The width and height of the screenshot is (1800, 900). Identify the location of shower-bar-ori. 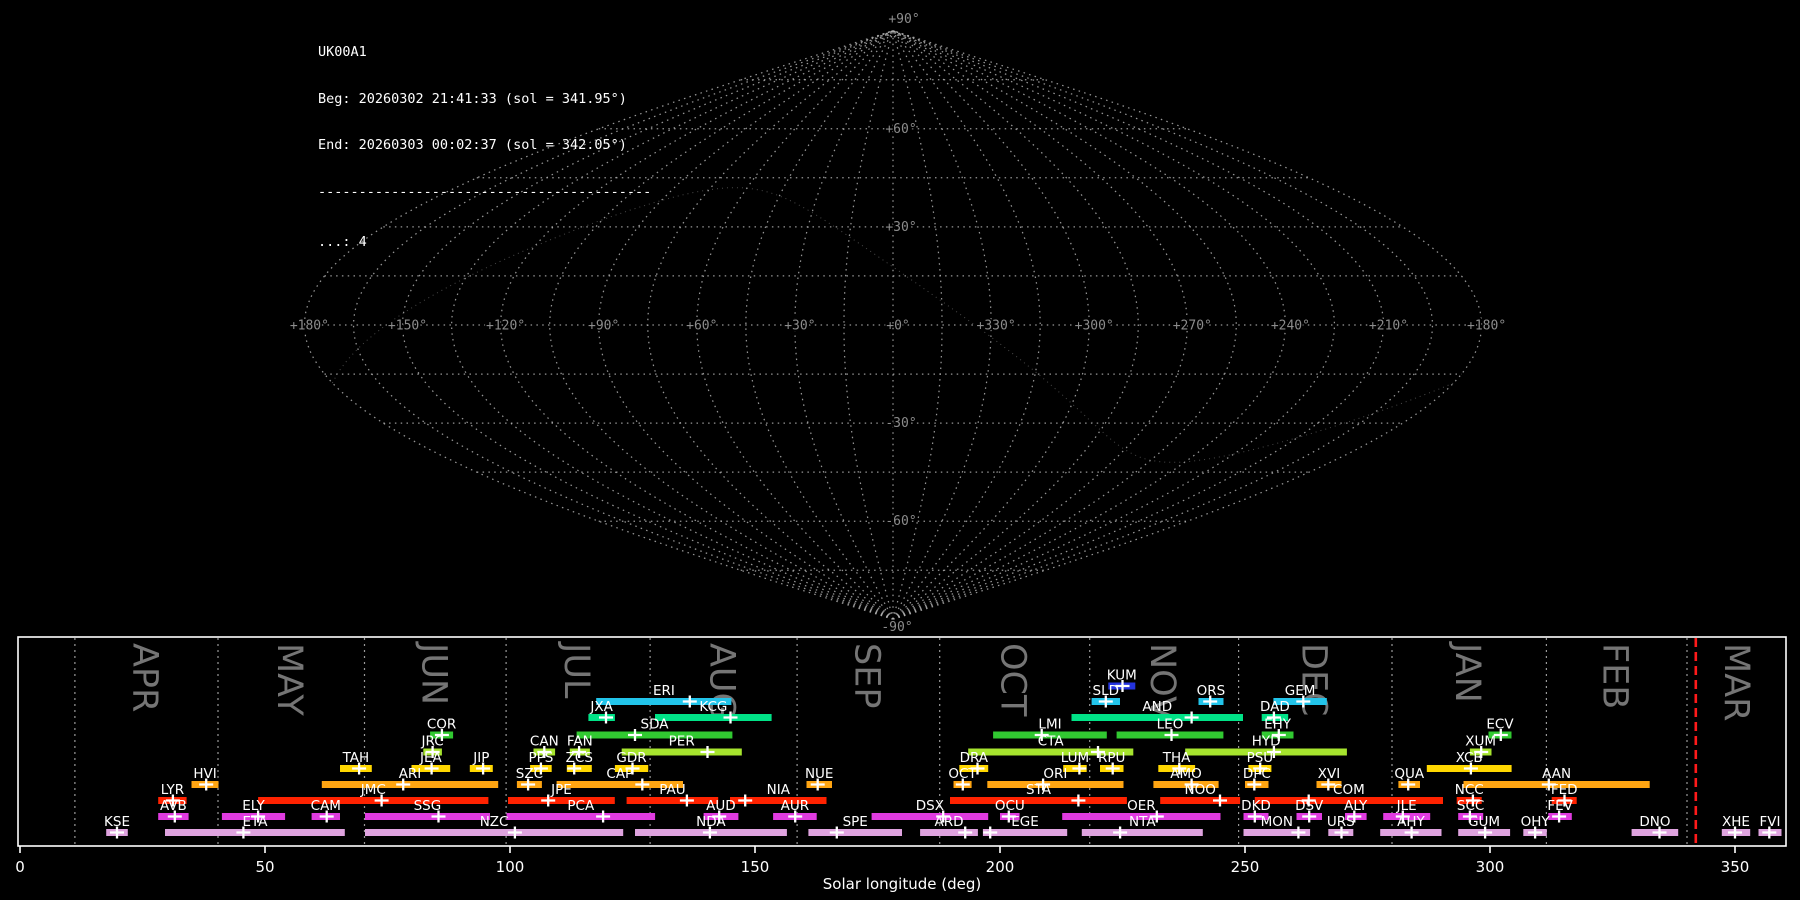
(1055, 784).